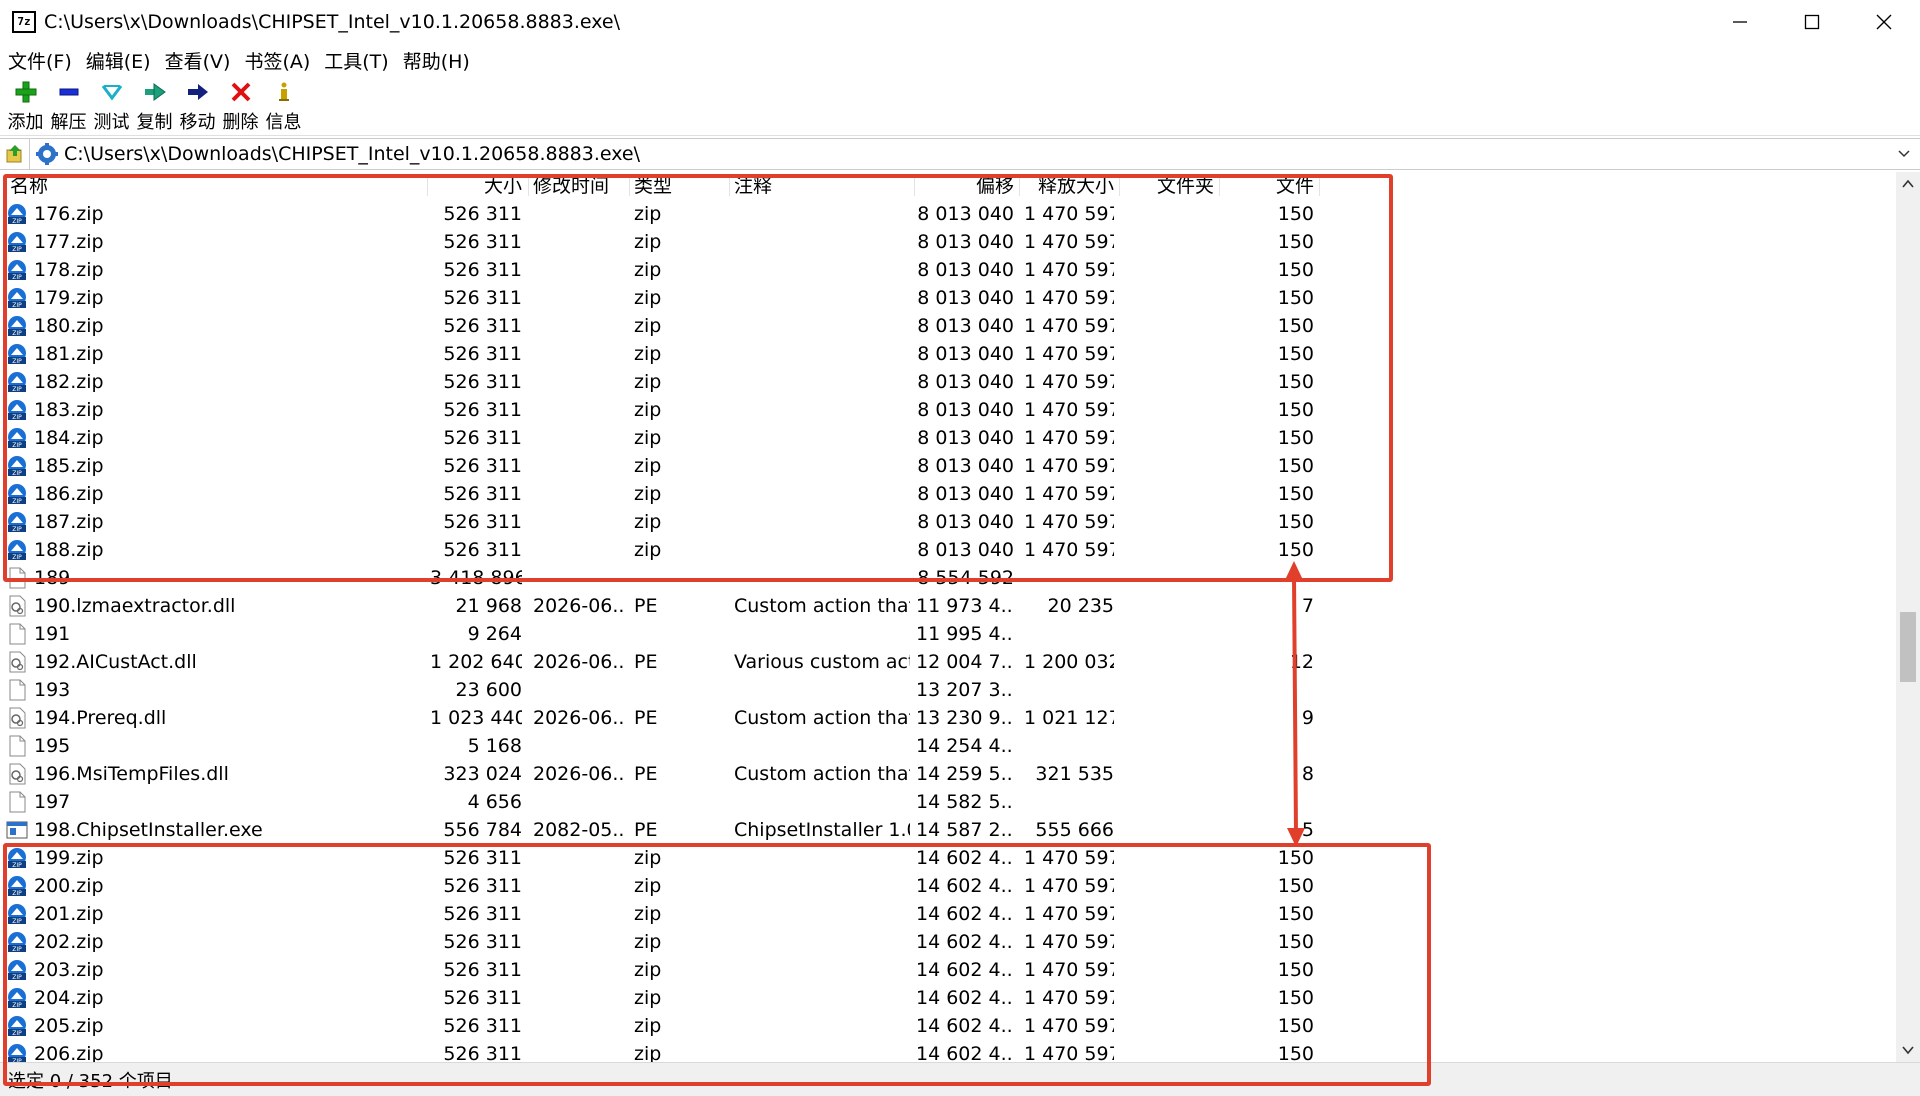 The image size is (1920, 1096). What do you see at coordinates (1812, 22) in the screenshot?
I see `maximize-button` at bounding box center [1812, 22].